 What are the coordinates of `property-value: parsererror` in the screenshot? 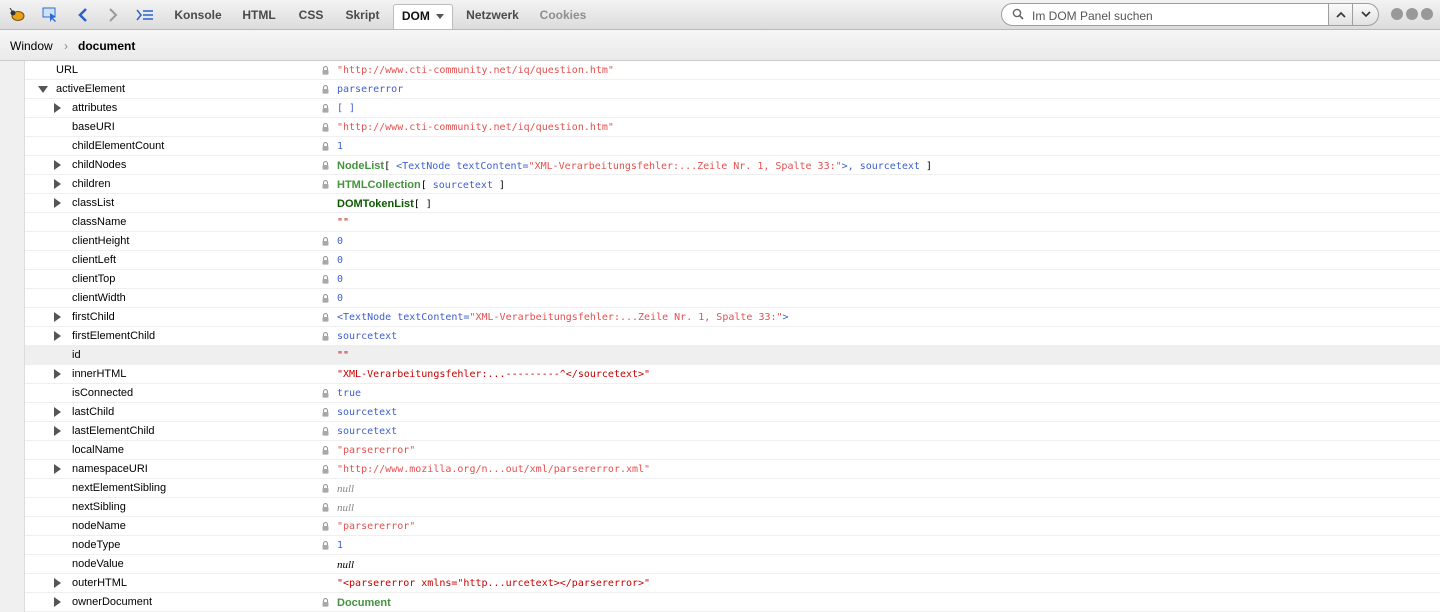 It's located at (370, 89).